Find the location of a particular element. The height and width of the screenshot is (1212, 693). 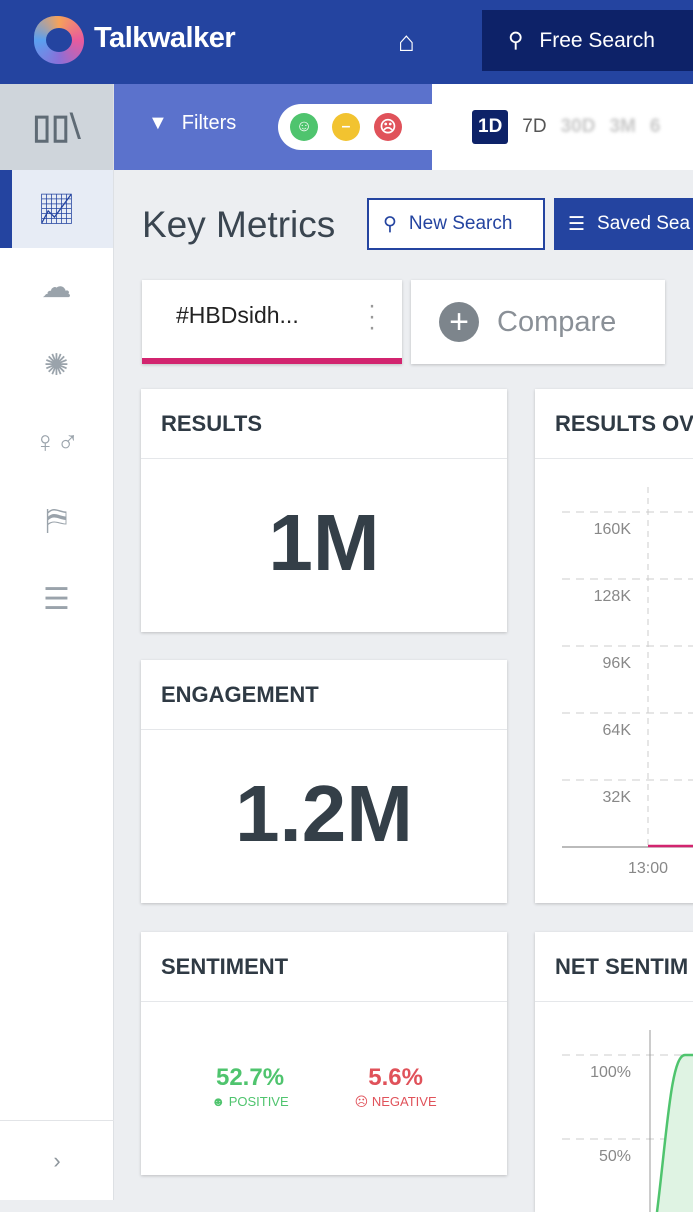

funnel-icon: ▼ is located at coordinates (158, 123).